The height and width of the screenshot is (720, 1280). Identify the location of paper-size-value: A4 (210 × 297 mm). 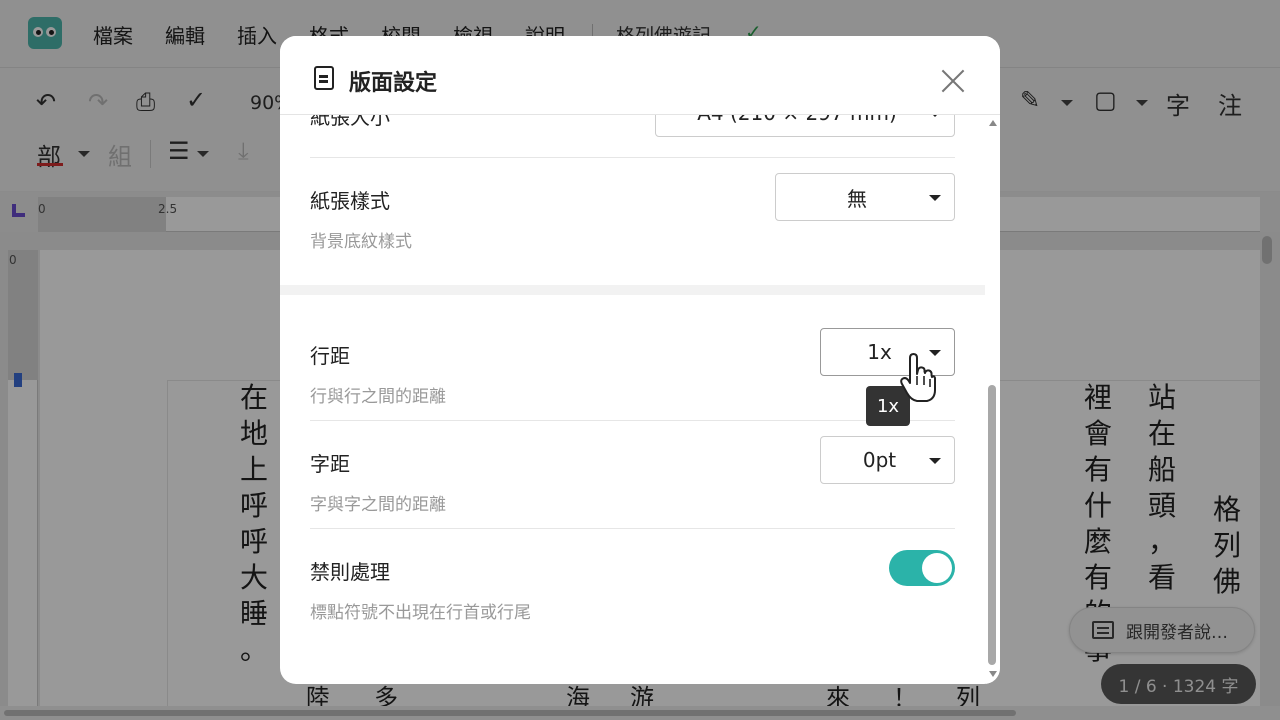
(797, 120).